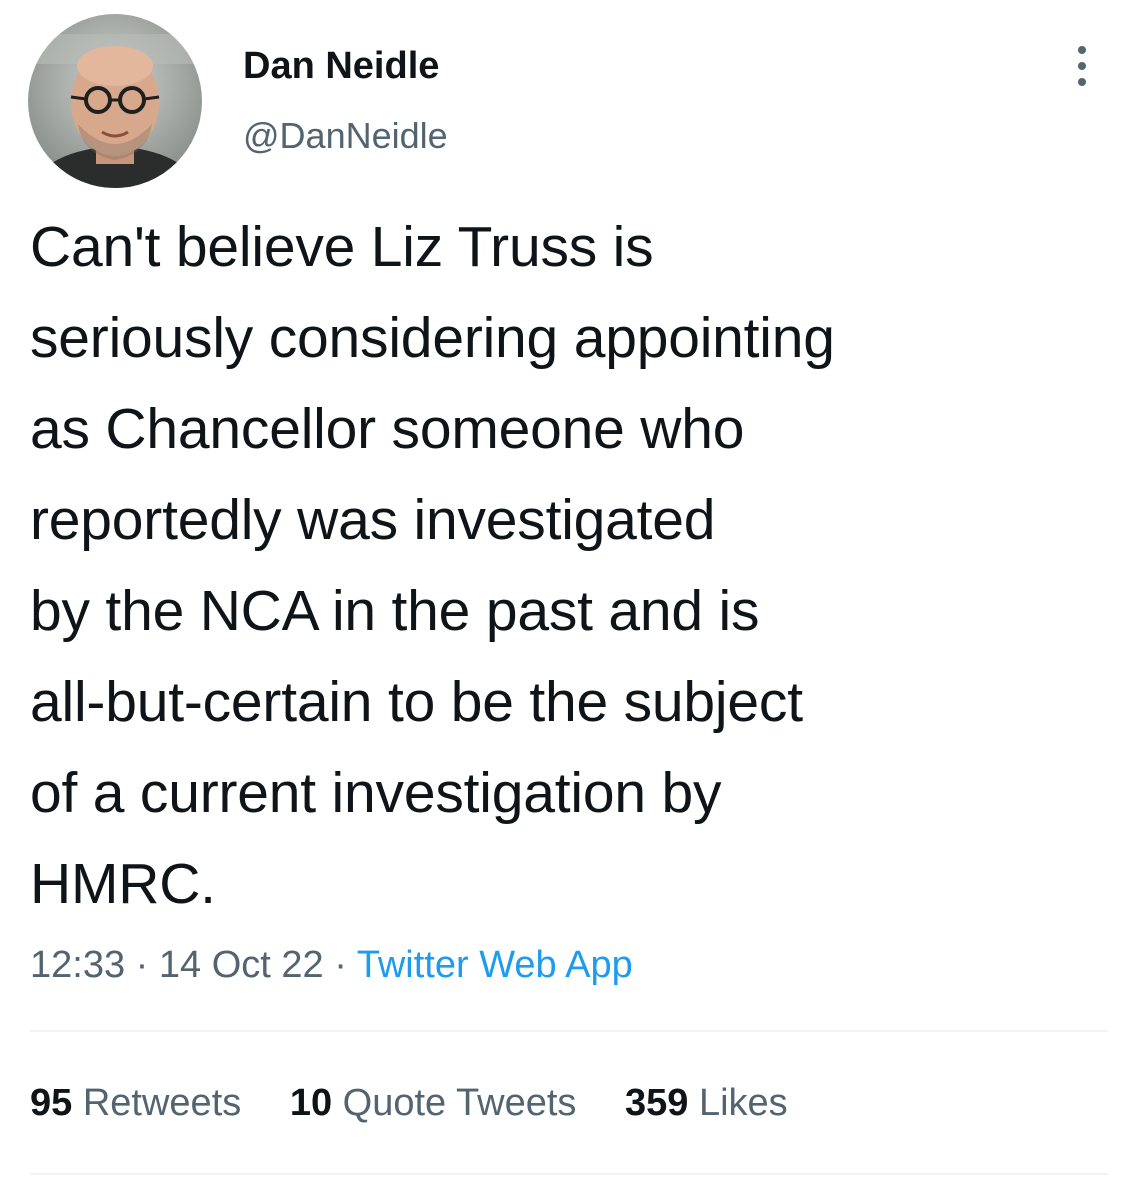 This screenshot has height=1200, width=1121. Describe the element at coordinates (241, 965) in the screenshot. I see `tweet-date: 14 Oct 22` at that location.